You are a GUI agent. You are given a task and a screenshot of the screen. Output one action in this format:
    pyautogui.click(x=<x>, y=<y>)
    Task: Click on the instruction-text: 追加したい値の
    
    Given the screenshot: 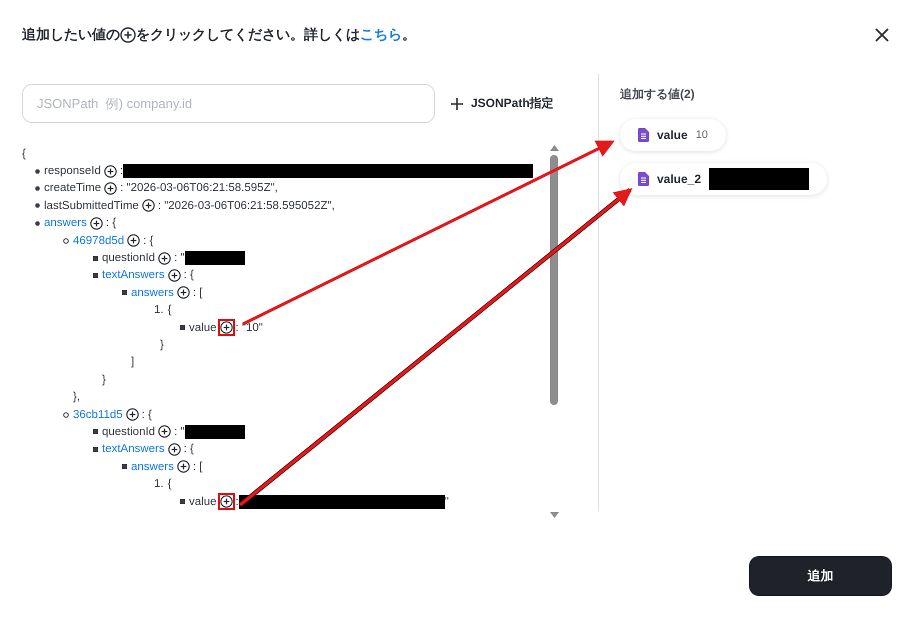 What is the action you would take?
    pyautogui.click(x=71, y=35)
    